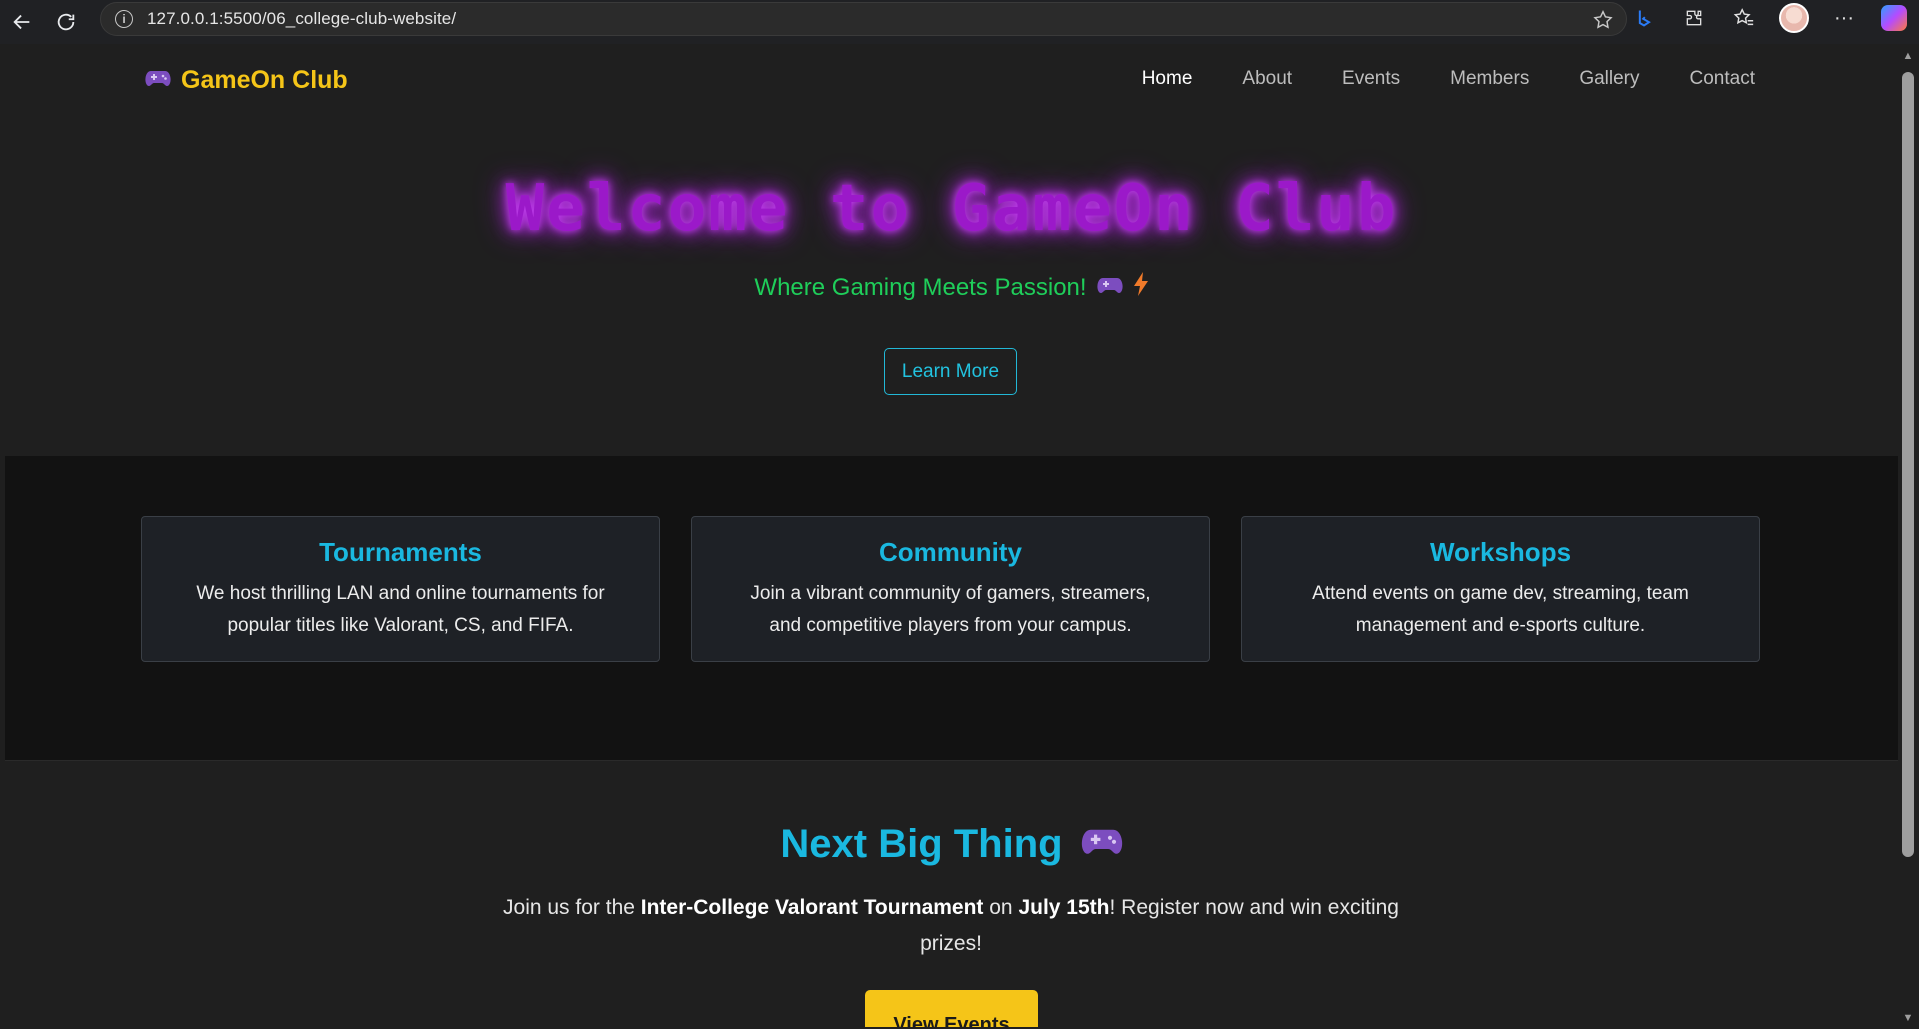  Describe the element at coordinates (950, 371) in the screenshot. I see `learn-more-button: Learn More` at that location.